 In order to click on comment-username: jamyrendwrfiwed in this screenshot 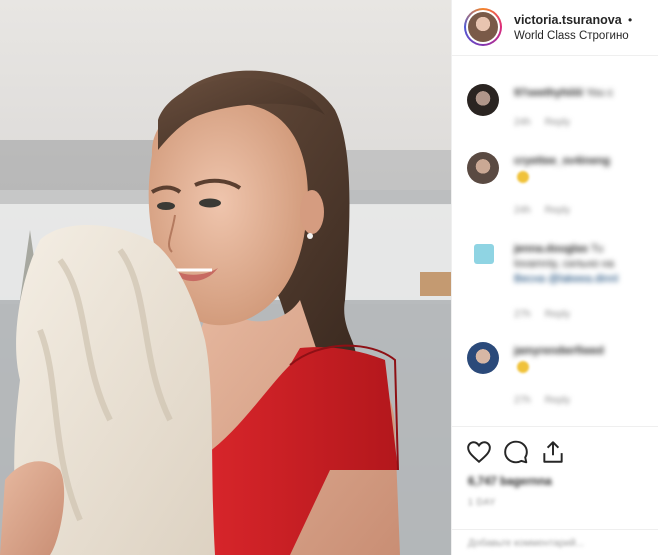, I will do `click(559, 351)`.